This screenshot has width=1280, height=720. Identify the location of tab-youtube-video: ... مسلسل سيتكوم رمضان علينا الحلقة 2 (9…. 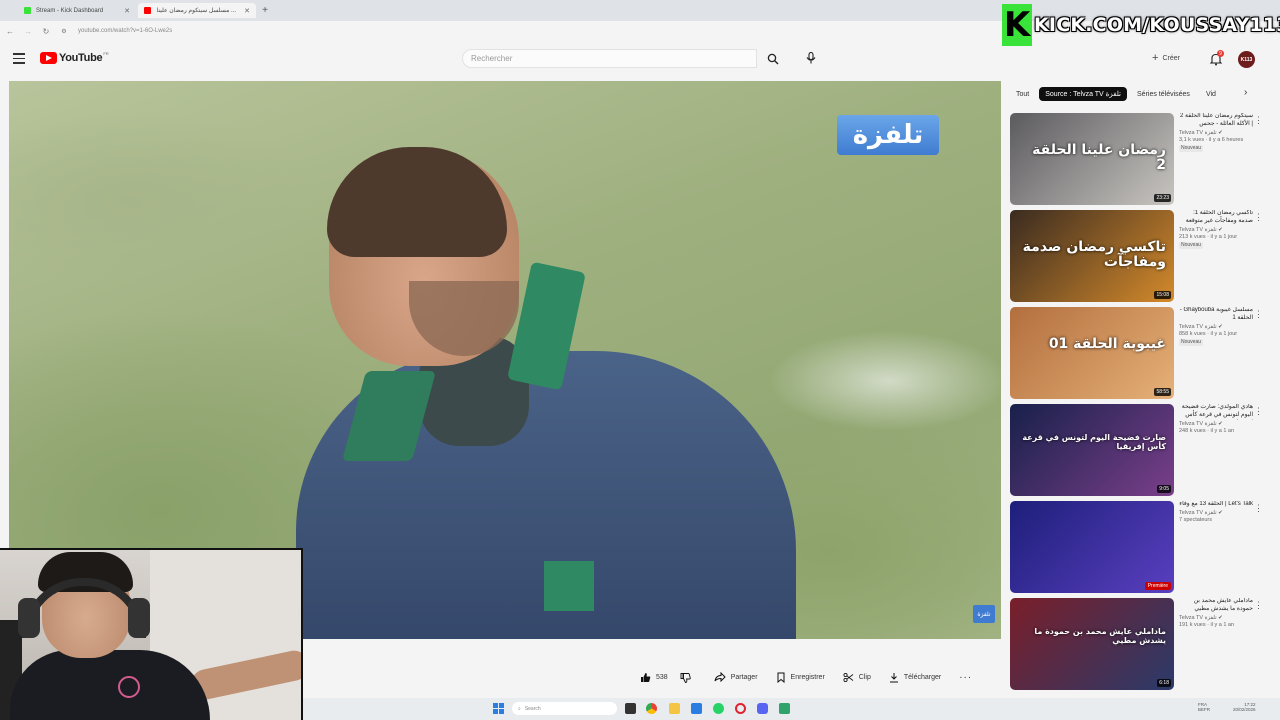
(197, 10).